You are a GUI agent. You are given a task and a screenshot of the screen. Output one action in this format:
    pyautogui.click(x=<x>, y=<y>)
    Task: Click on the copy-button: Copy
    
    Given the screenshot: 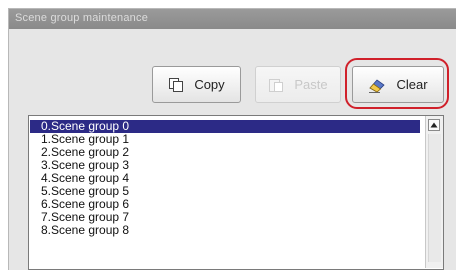 What is the action you would take?
    pyautogui.click(x=196, y=84)
    